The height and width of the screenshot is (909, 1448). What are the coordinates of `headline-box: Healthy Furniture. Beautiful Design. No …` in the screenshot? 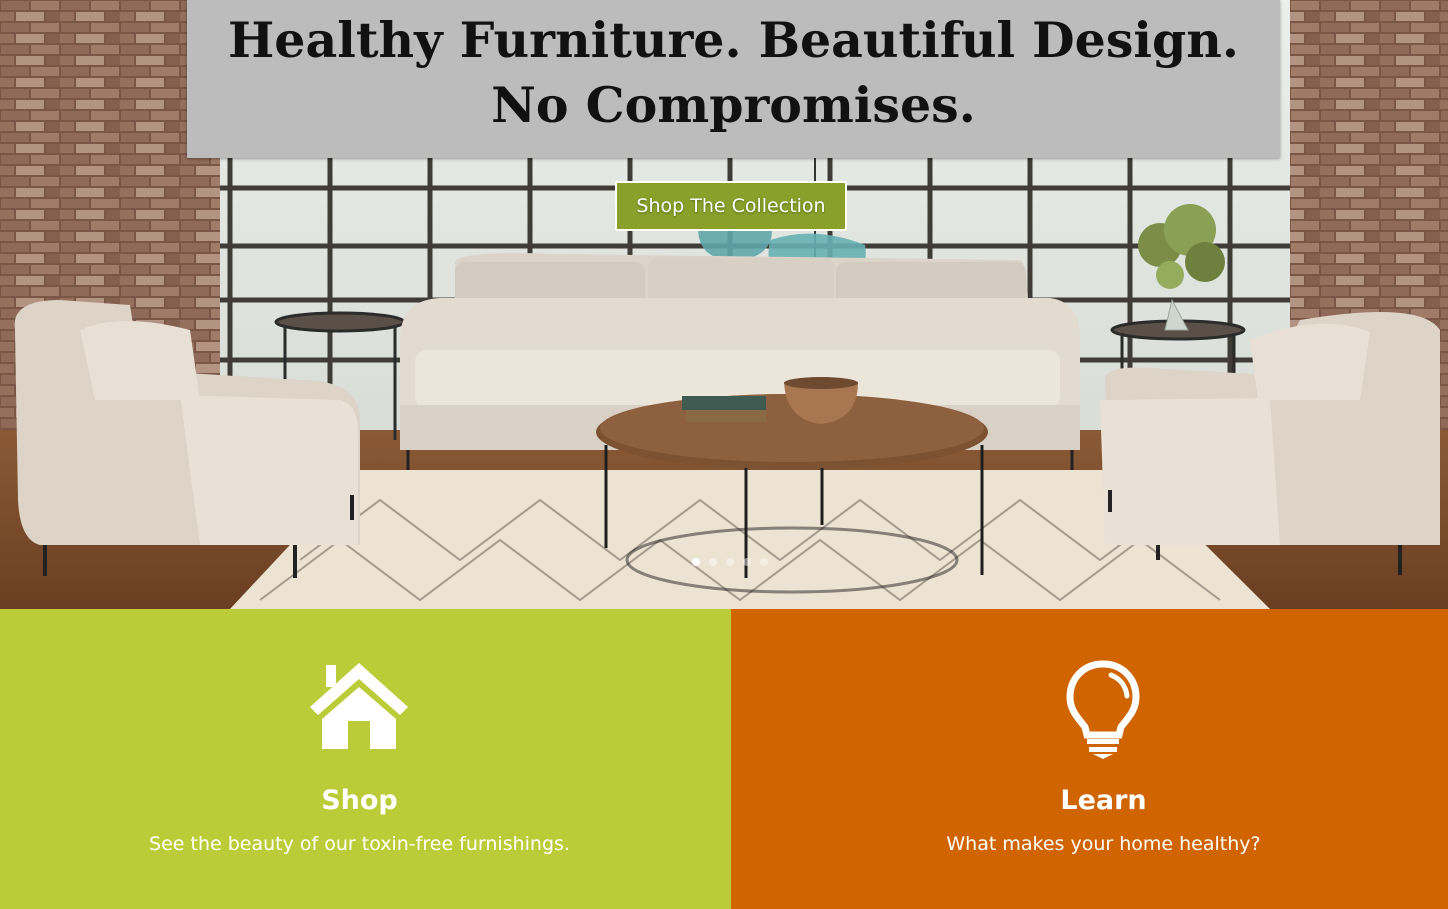 It's located at (733, 79).